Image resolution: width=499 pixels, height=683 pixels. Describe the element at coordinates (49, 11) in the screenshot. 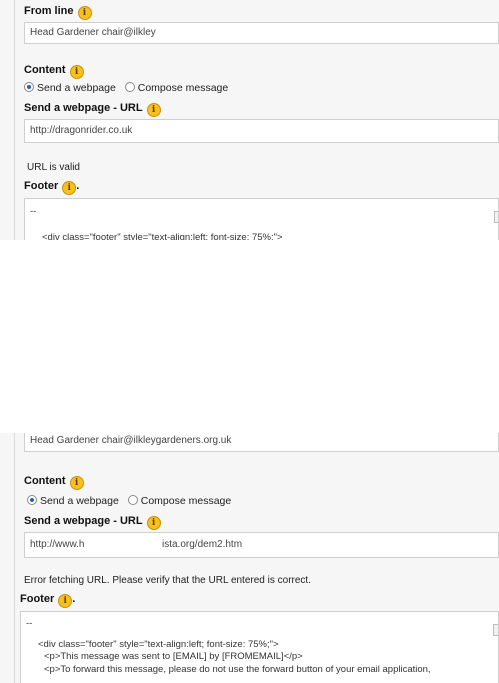

I see `from-line-label: From line` at that location.